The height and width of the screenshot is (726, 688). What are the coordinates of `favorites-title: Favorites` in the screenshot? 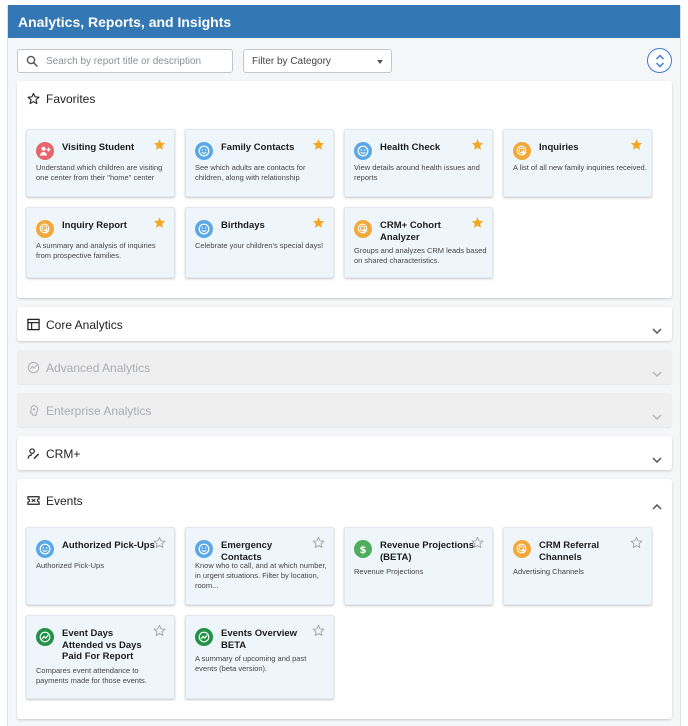 It's located at (71, 99).